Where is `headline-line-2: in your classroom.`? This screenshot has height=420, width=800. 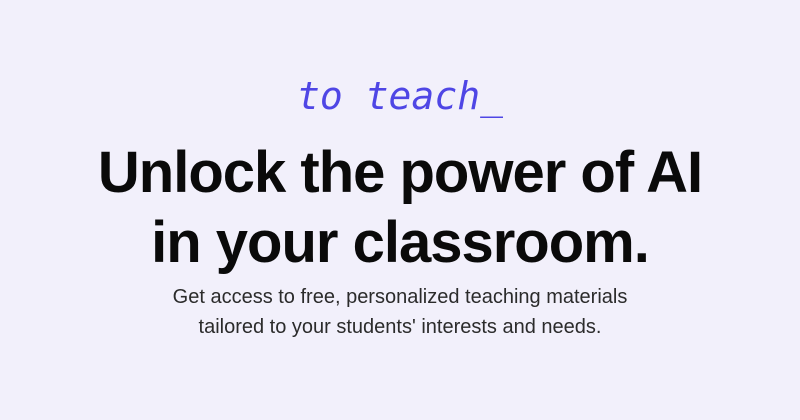
headline-line-2: in your classroom. is located at coordinates (400, 242).